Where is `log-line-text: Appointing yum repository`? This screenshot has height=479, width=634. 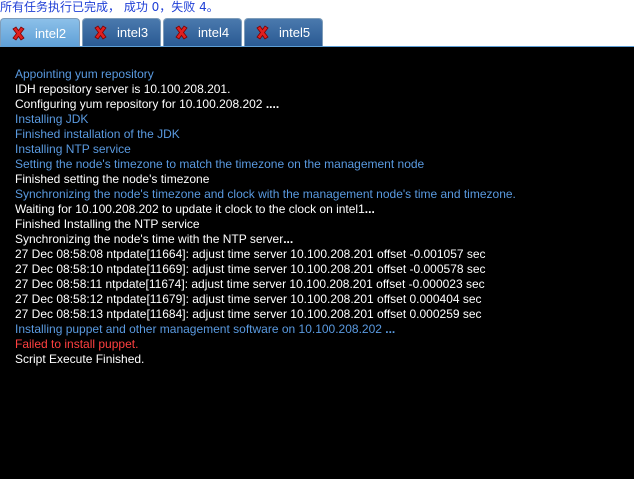
log-line-text: Appointing yum repository is located at coordinates (84, 74).